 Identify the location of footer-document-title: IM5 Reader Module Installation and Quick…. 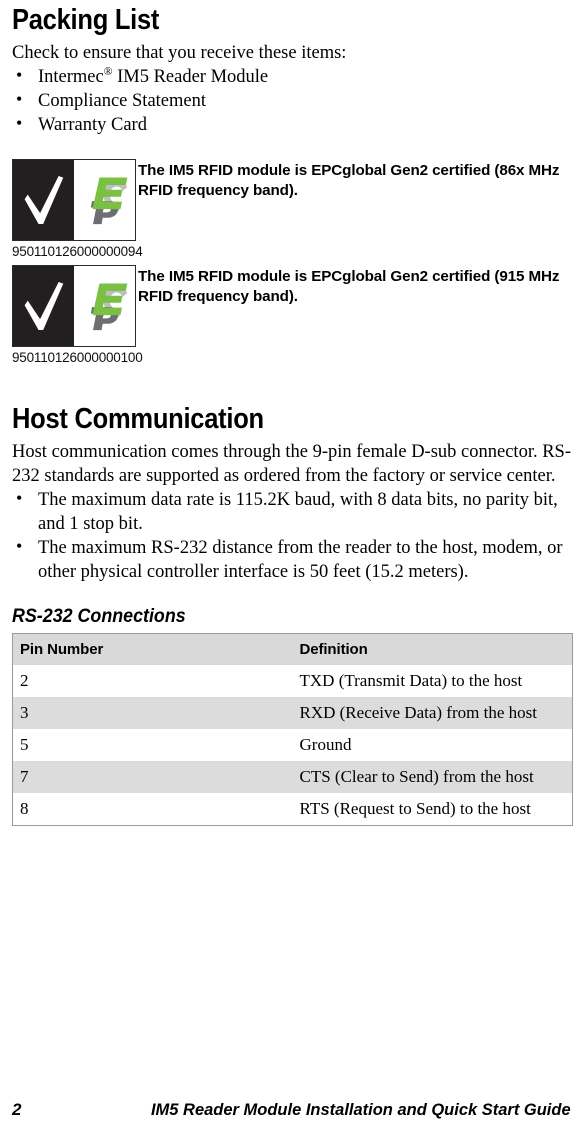
(361, 1109).